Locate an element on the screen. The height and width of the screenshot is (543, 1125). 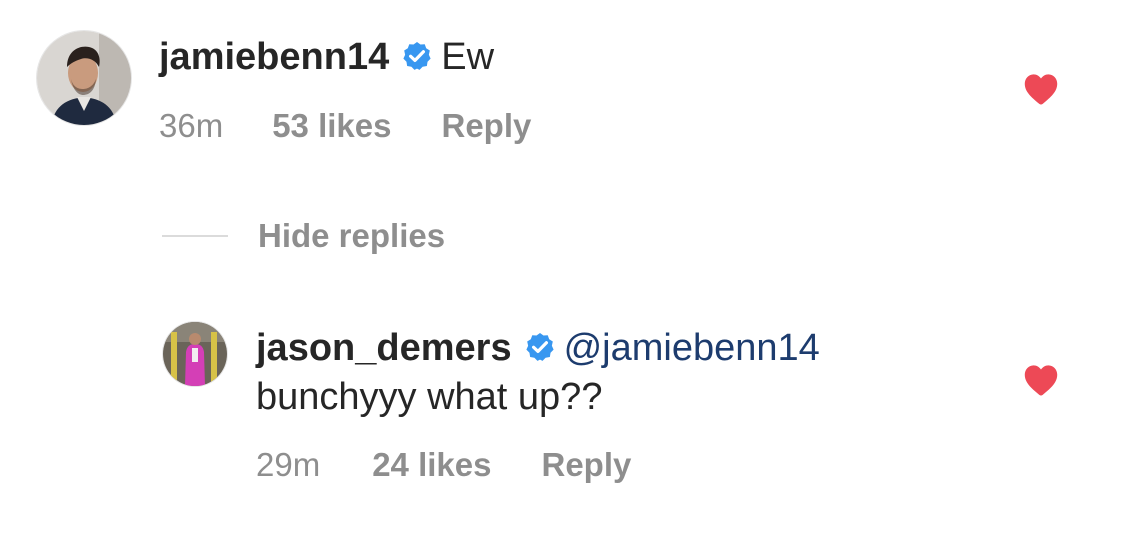
comment-text: bunchyyy what up?? is located at coordinates (429, 397).